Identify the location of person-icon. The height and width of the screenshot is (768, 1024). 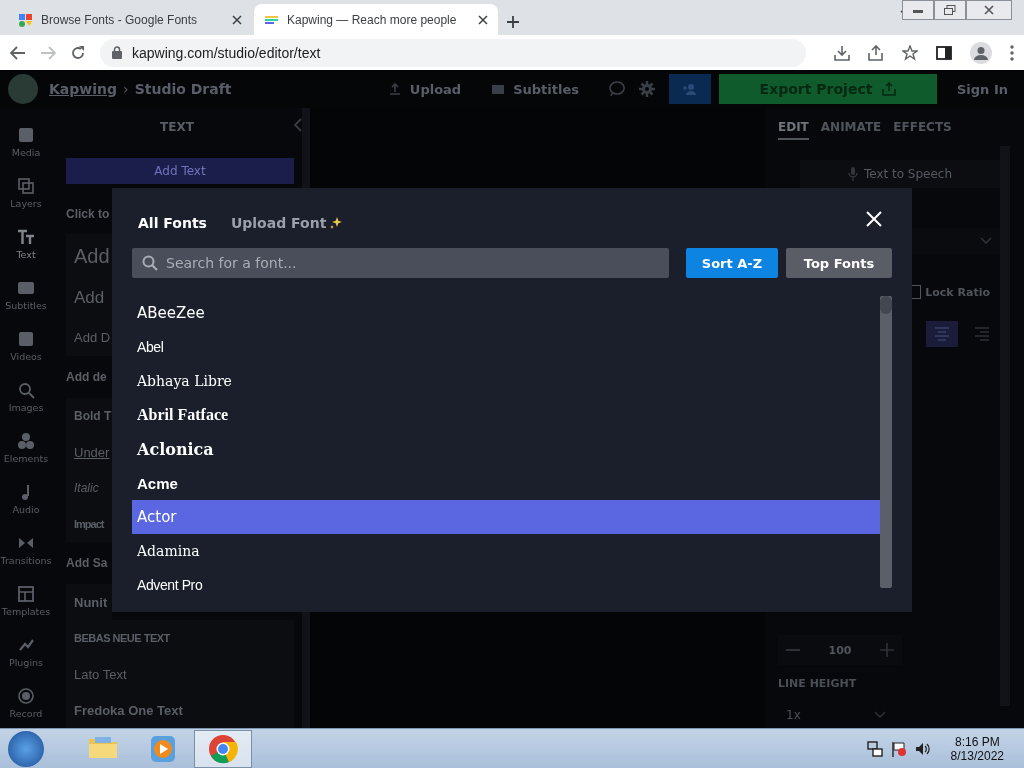
(981, 52).